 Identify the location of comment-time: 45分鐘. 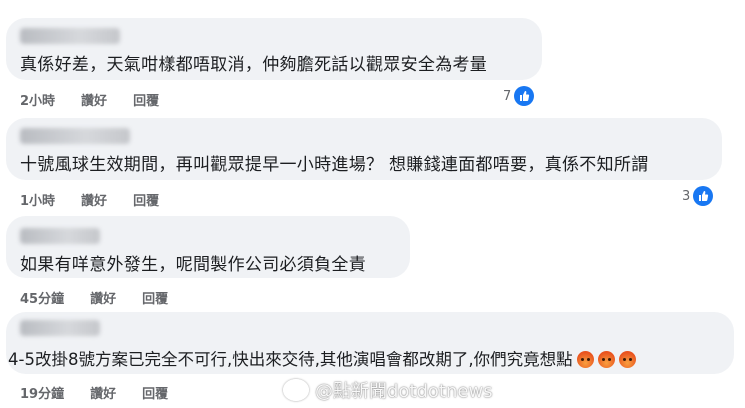
(42, 299).